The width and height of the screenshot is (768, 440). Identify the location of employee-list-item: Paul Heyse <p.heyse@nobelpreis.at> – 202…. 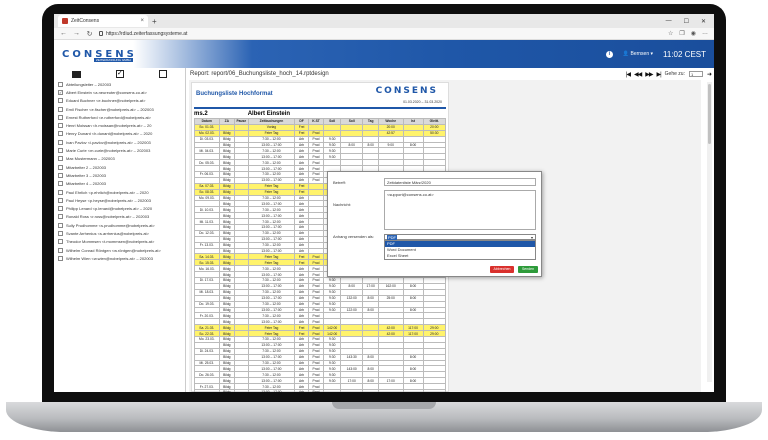
(119, 200).